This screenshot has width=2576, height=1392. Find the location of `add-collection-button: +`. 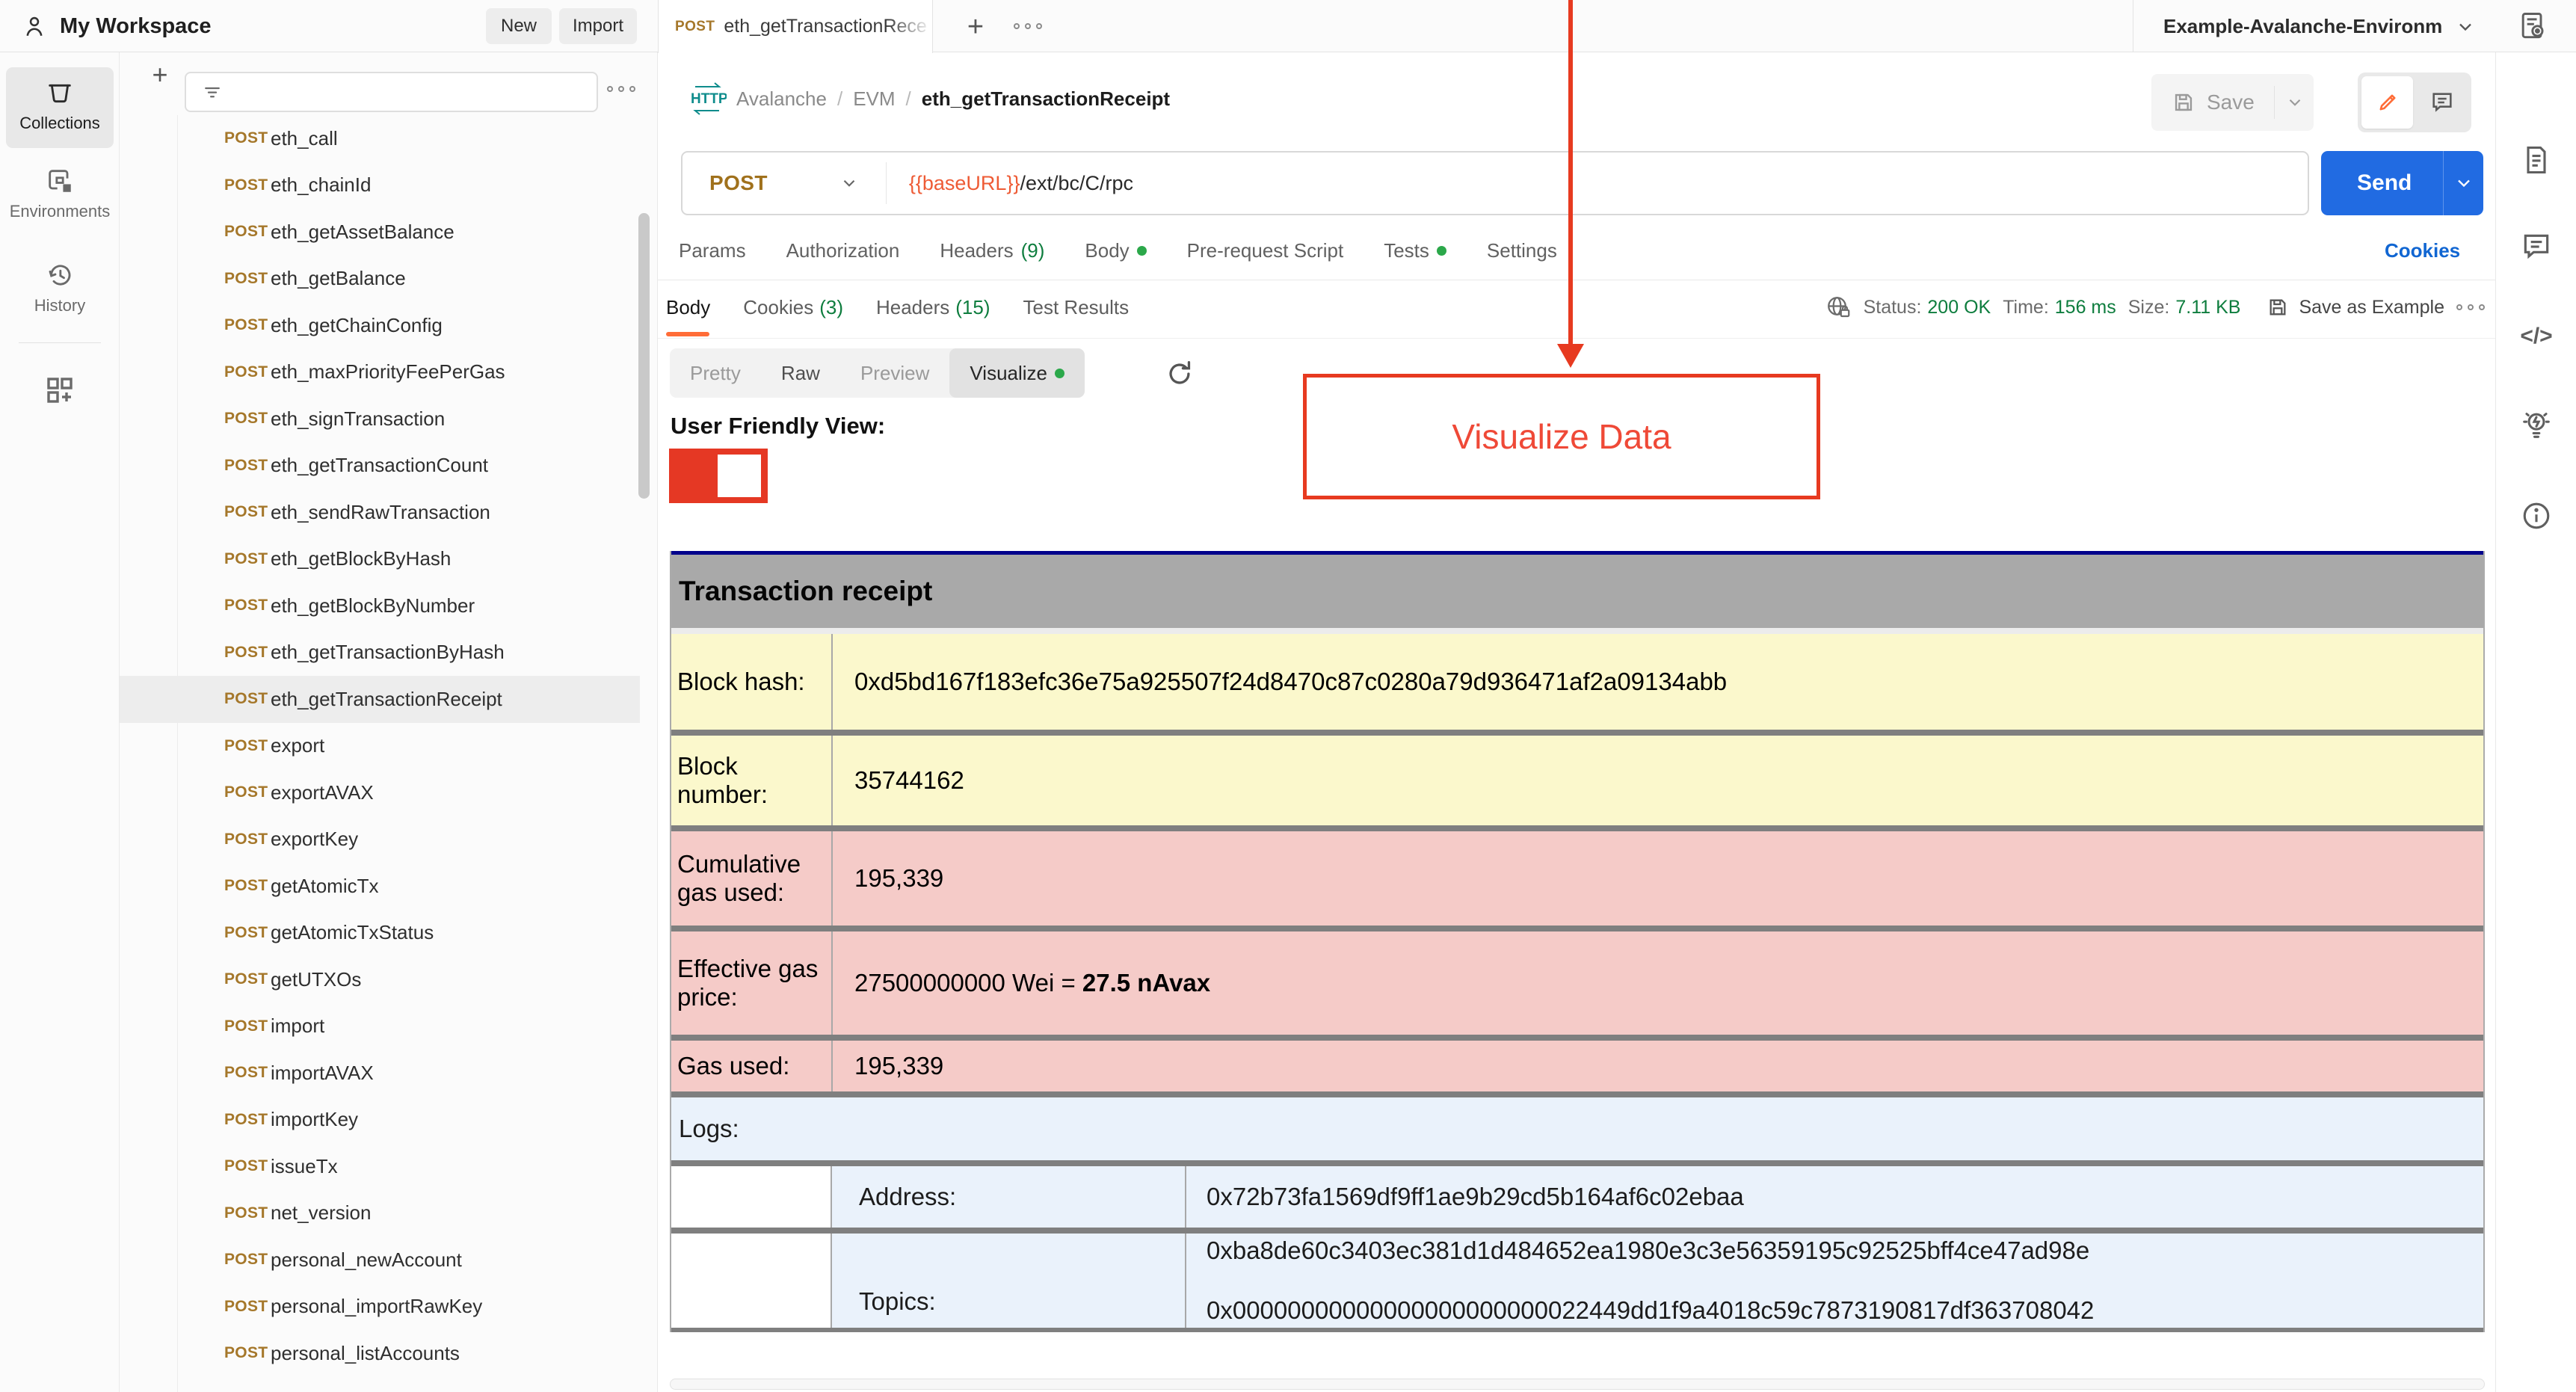

add-collection-button: + is located at coordinates (160, 74).